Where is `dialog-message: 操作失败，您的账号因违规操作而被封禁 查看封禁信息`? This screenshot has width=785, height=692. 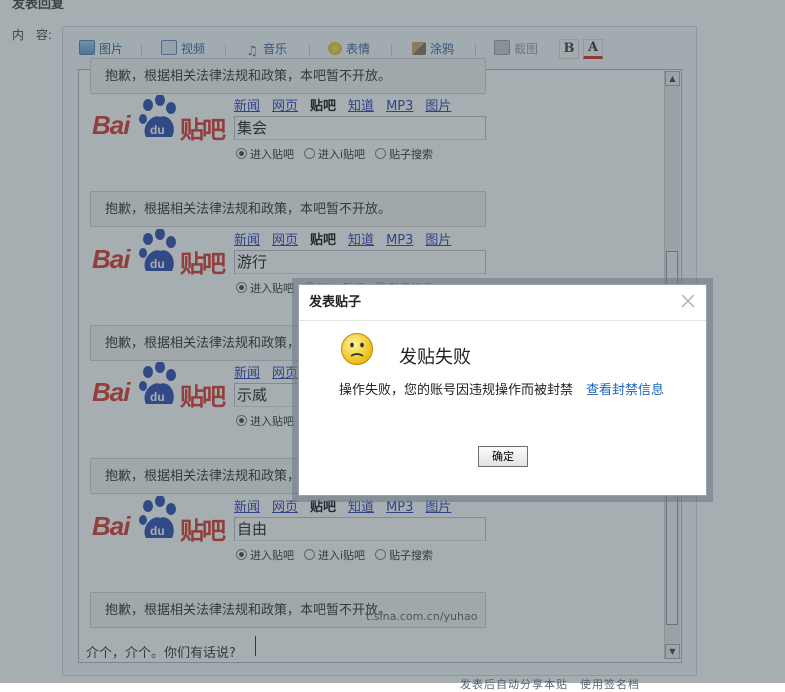 dialog-message: 操作失败，您的账号因违规操作而被封禁 查看封禁信息 is located at coordinates (502, 390).